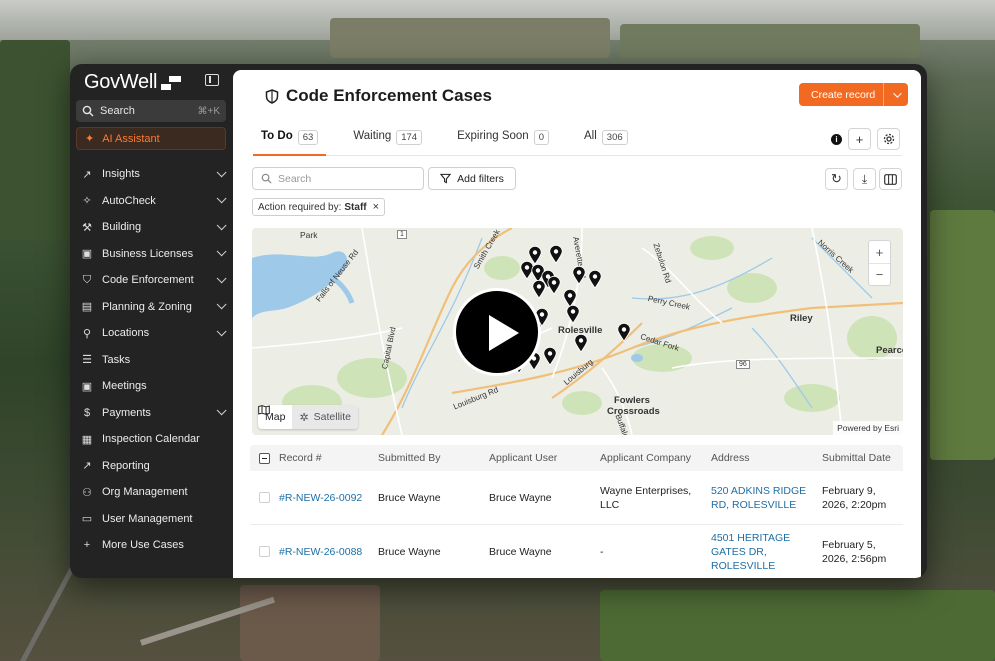  I want to click on column-header: Applicant User, so click(544, 458).